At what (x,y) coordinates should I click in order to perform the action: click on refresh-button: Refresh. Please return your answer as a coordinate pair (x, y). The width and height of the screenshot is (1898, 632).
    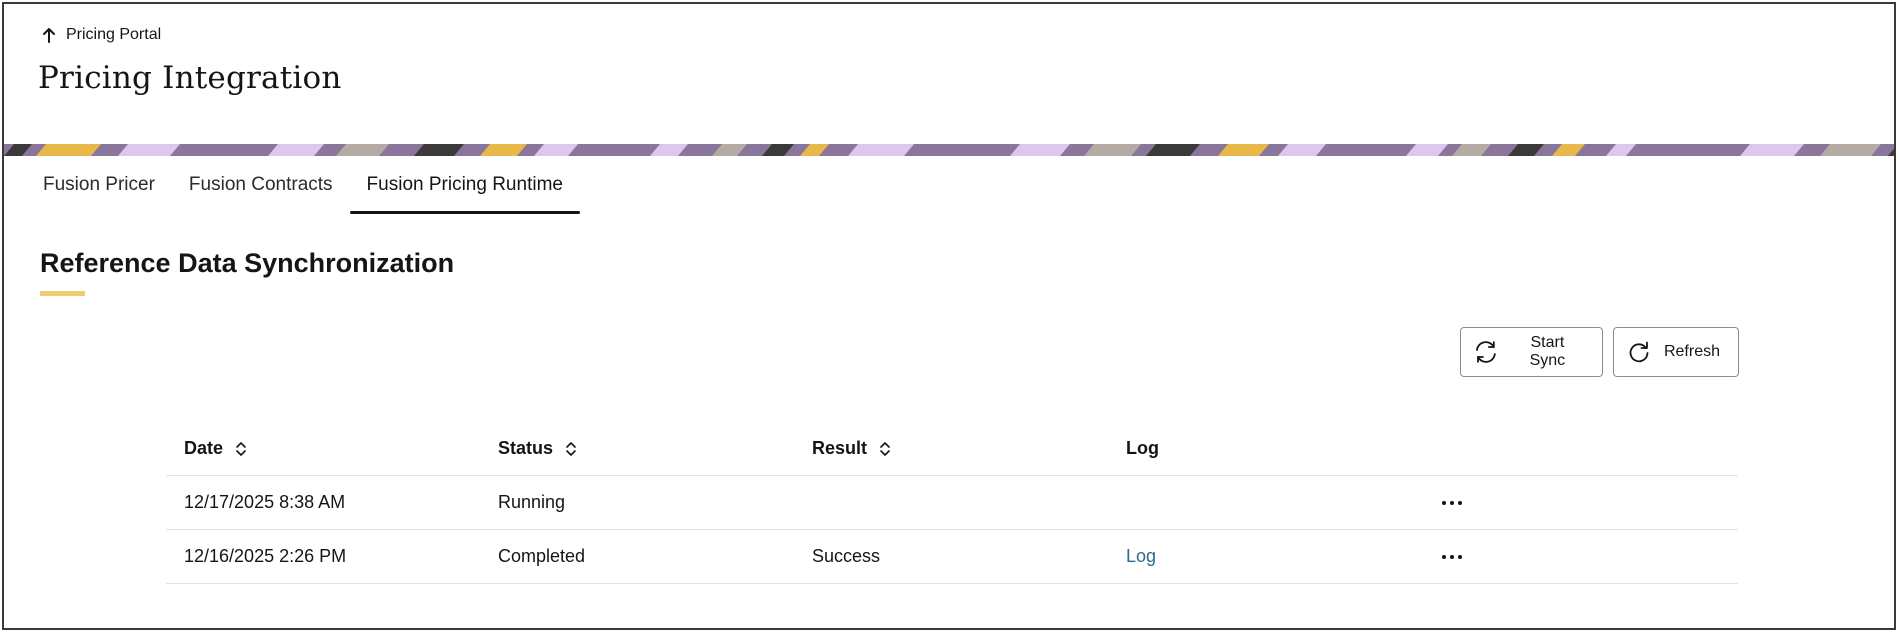
    Looking at the image, I should click on (1676, 352).